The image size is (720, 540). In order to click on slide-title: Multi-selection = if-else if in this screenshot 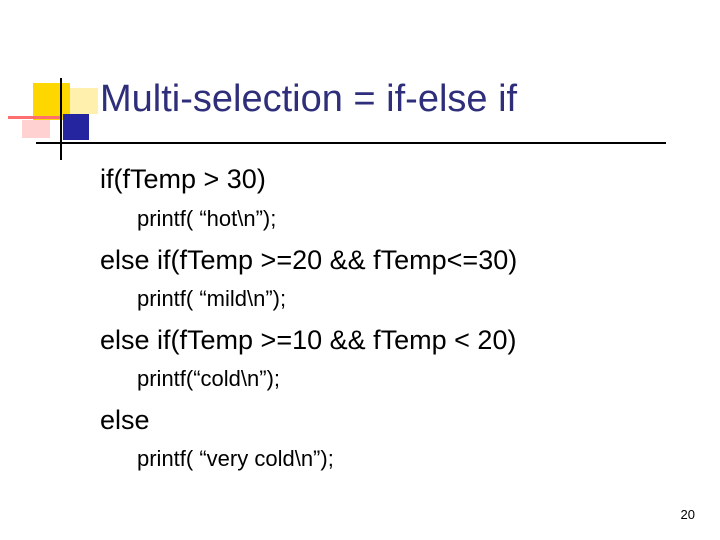, I will do `click(309, 99)`.